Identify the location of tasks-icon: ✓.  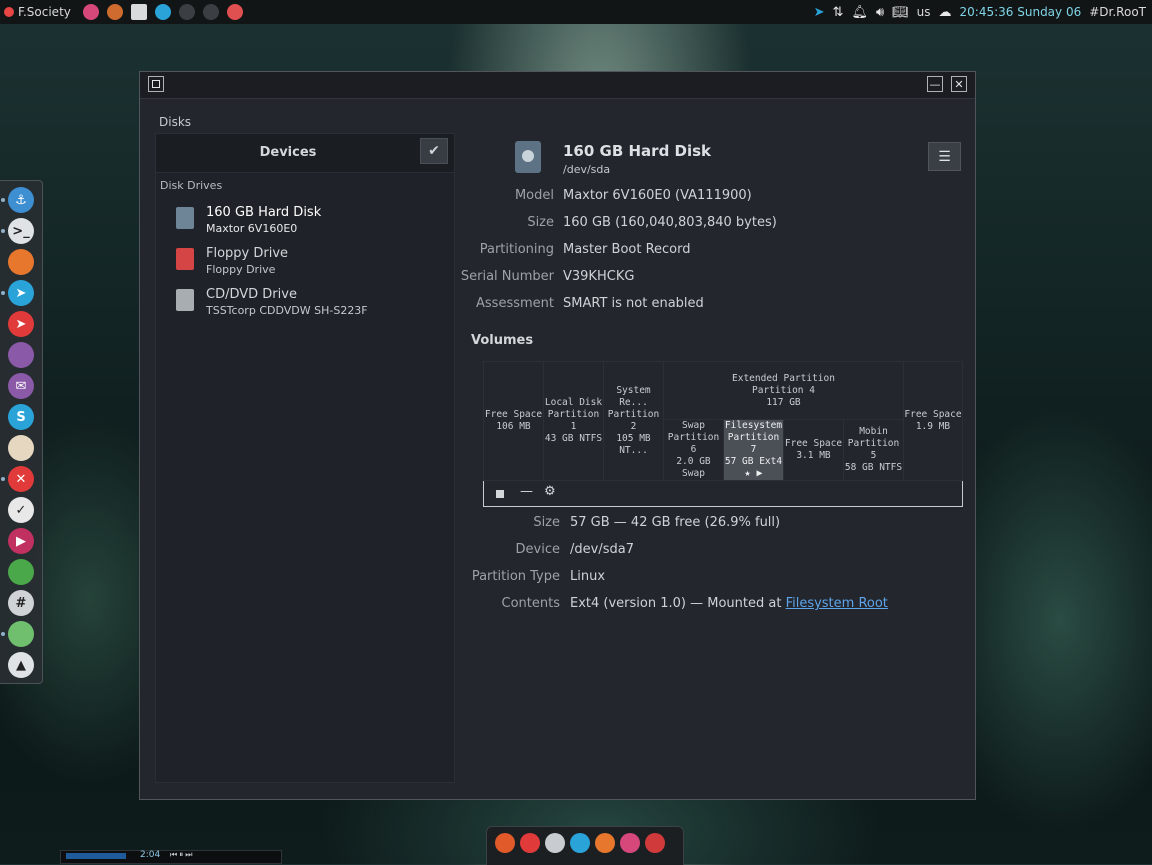
(21, 510).